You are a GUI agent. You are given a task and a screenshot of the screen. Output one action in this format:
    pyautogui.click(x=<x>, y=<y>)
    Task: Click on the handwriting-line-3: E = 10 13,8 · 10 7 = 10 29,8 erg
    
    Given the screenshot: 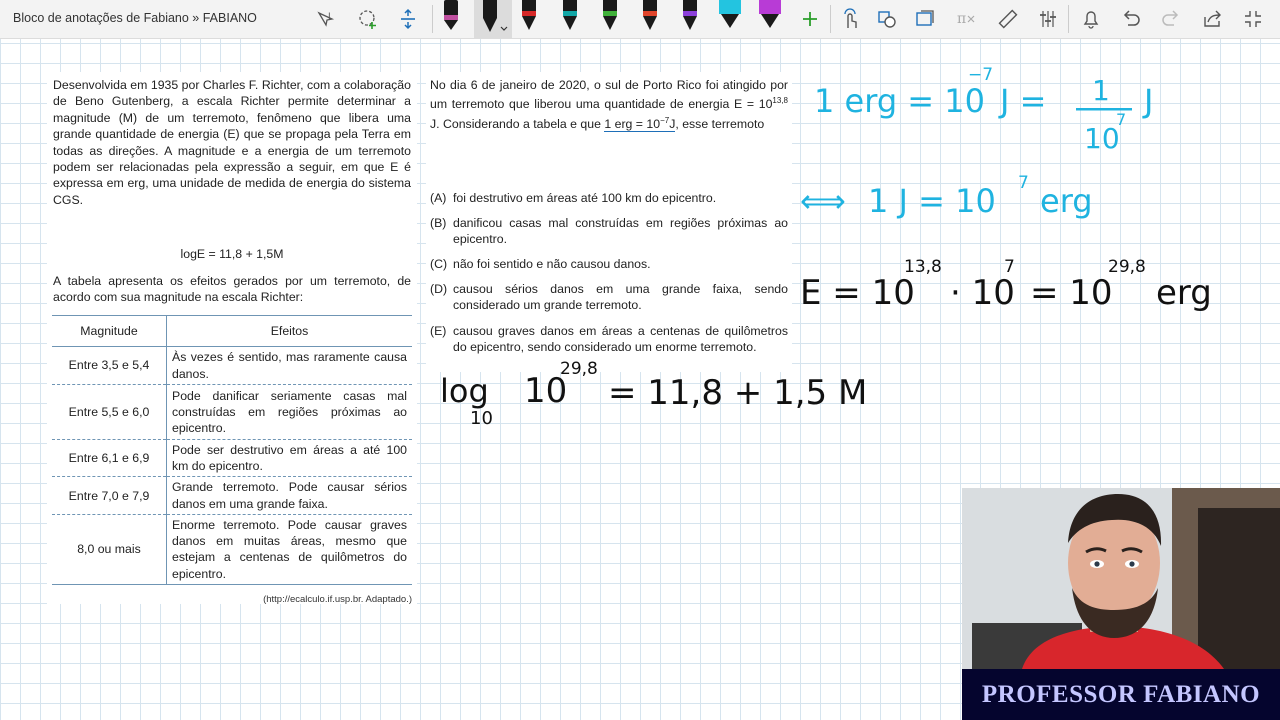 What is the action you would take?
    pyautogui.click(x=1006, y=285)
    